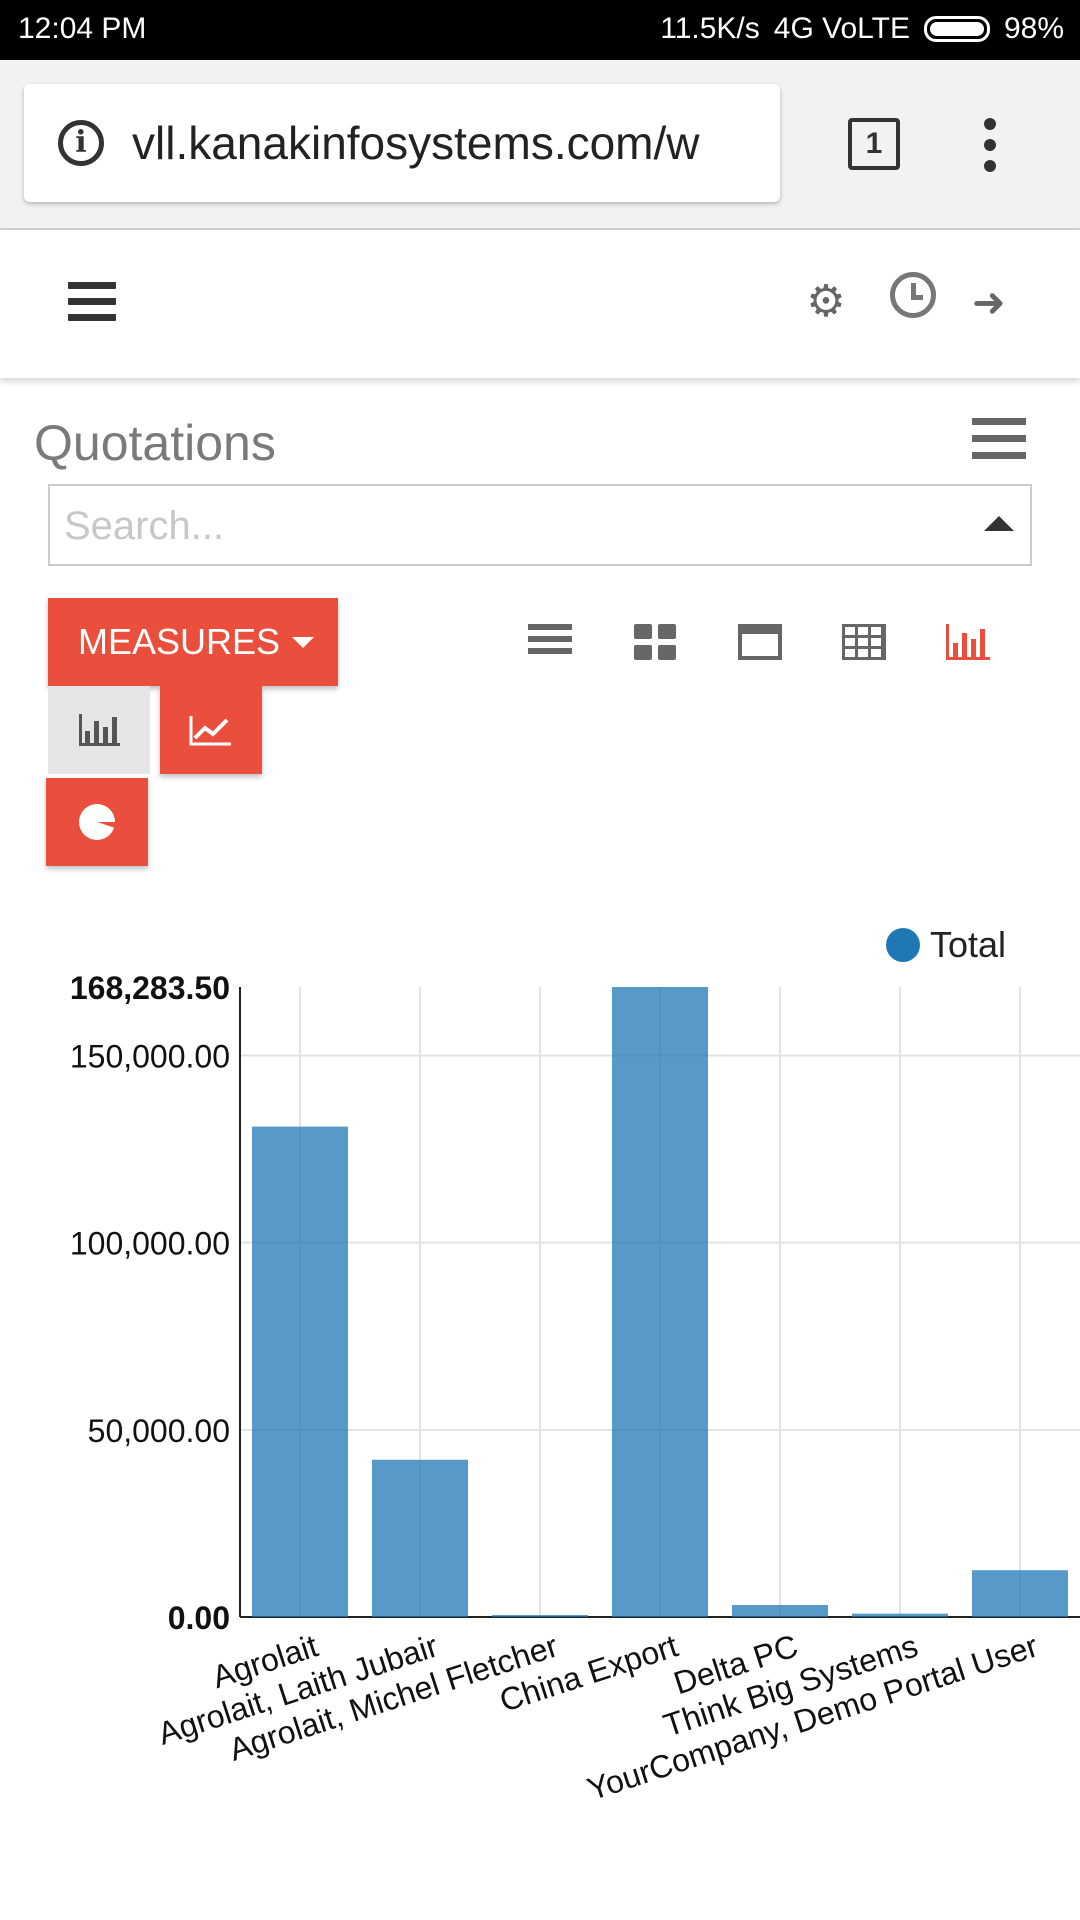 The width and height of the screenshot is (1080, 1920). I want to click on kanban-view-icon, so click(656, 642).